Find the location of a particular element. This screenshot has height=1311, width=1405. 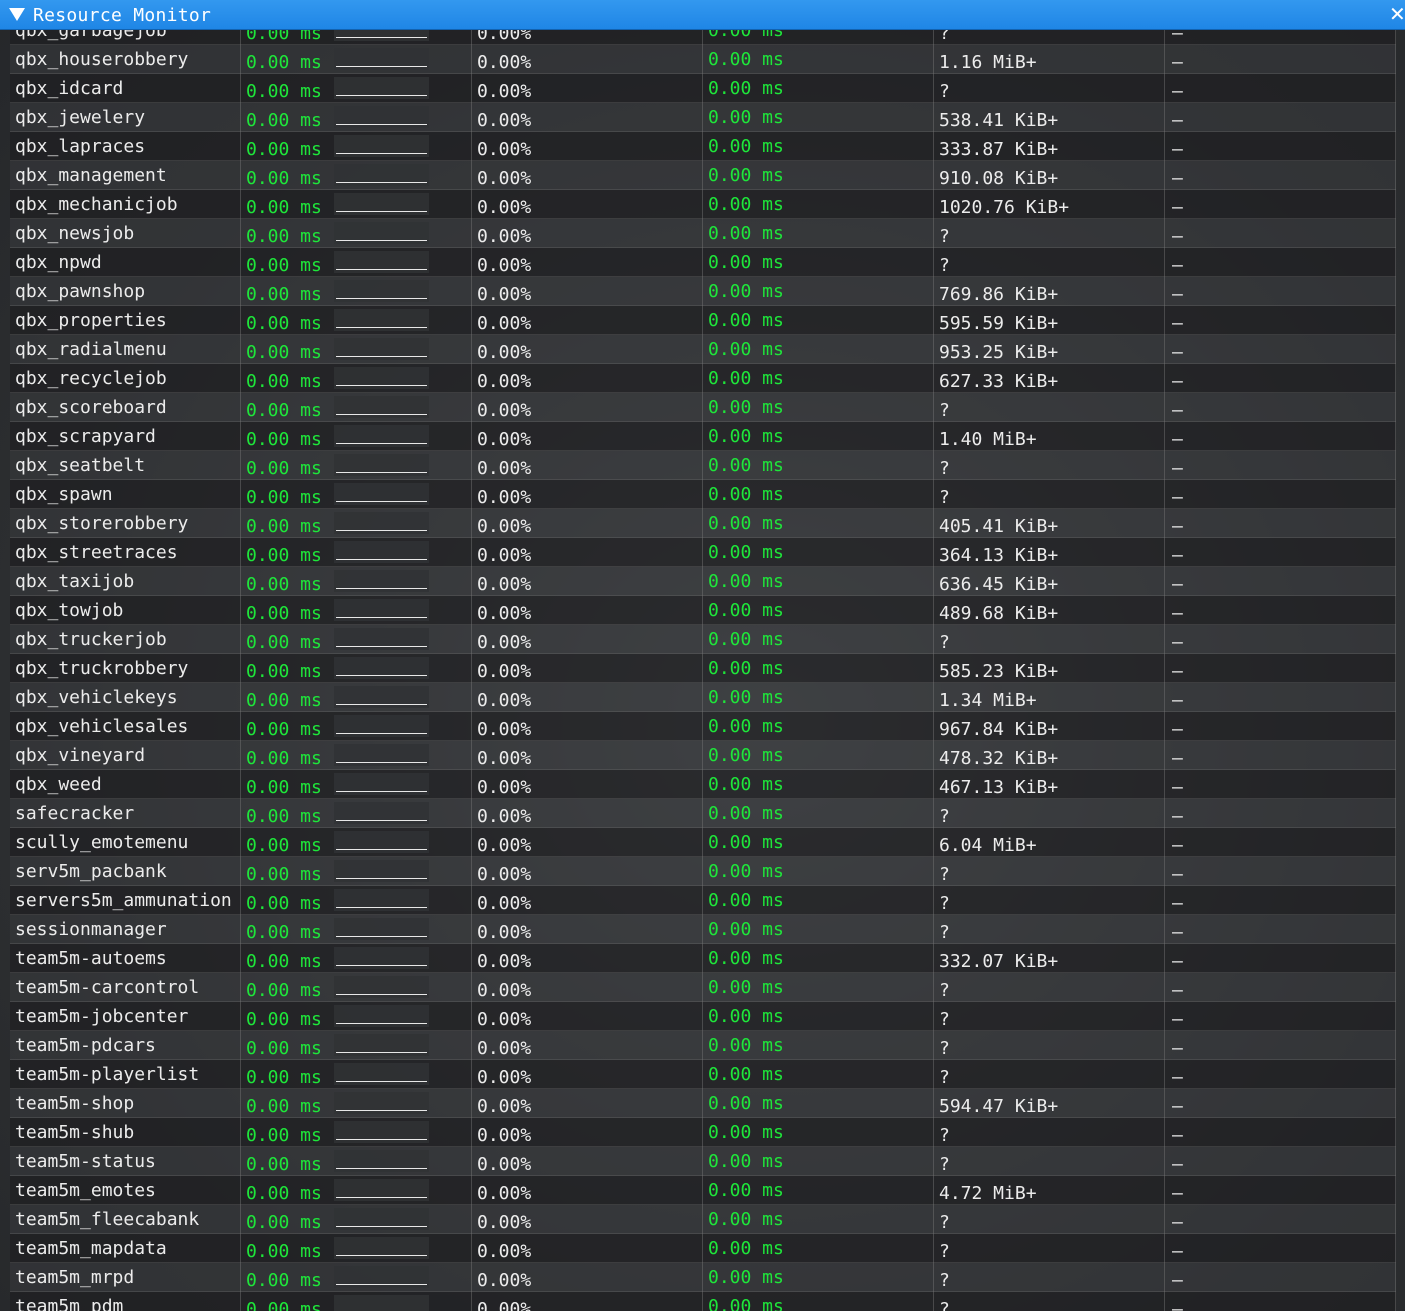

table-row: team5m_mrpd 0.00 ms 0.00% 0.00 ms ? – is located at coordinates (703, 1277).